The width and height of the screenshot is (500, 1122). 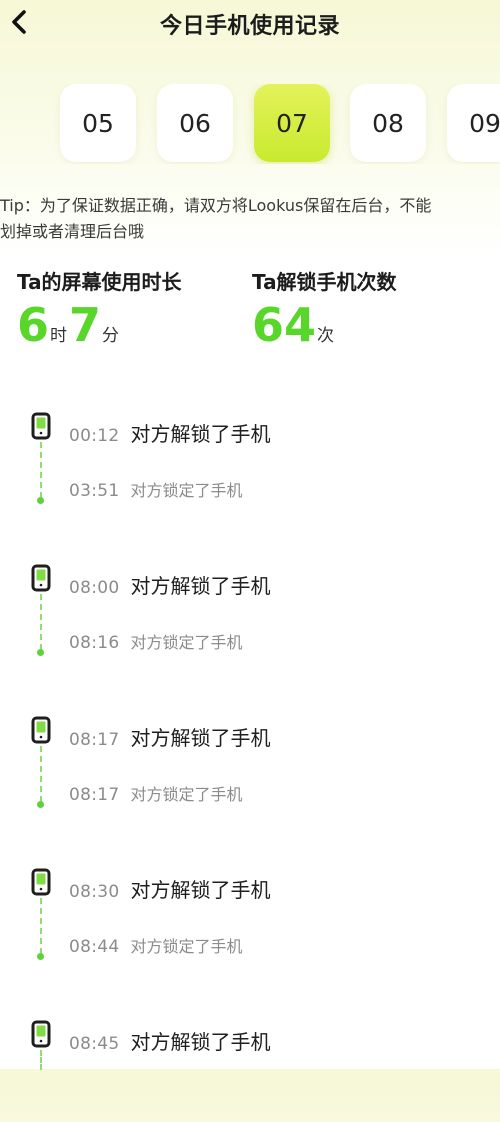 What do you see at coordinates (250, 611) in the screenshot?
I see `timeline-entry: 08:00 对方解锁了手机 08:16 对方锁定了手机` at bounding box center [250, 611].